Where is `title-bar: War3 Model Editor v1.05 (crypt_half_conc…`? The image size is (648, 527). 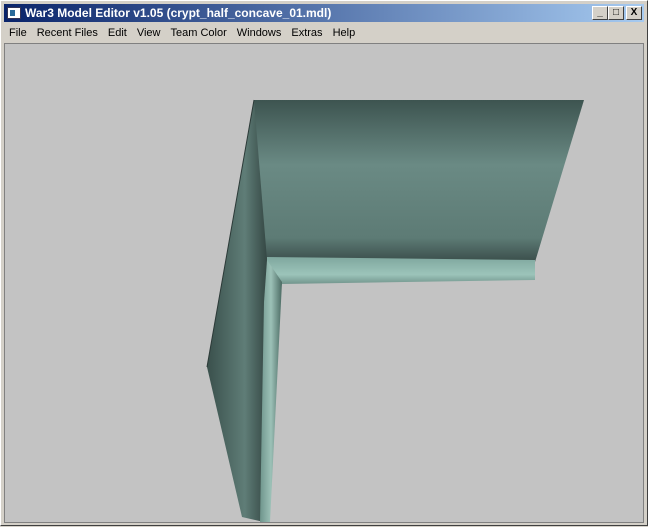
title-bar: War3 Model Editor v1.05 (crypt_half_conc… is located at coordinates (324, 13).